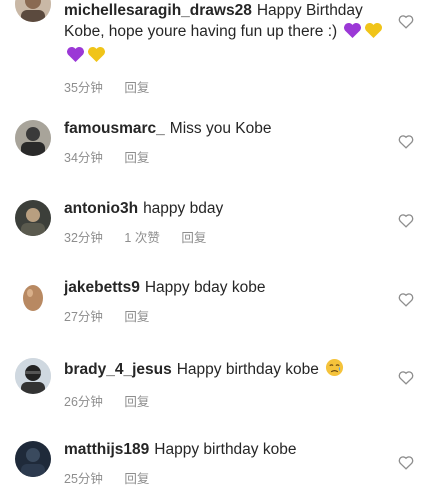 This screenshot has width=440, height=490. I want to click on comment-message: happy bday, so click(183, 208).